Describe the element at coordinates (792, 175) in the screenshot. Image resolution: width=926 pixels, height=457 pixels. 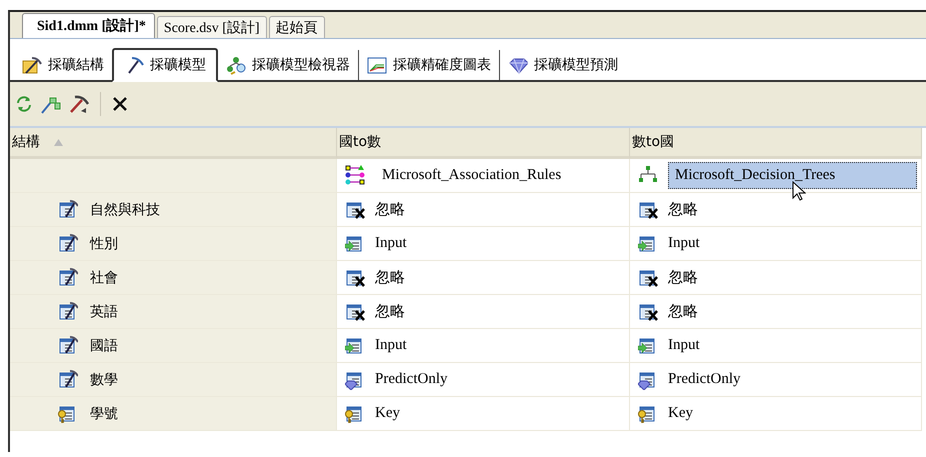
I see `model-name: Microsoft_Decision_Trees` at that location.